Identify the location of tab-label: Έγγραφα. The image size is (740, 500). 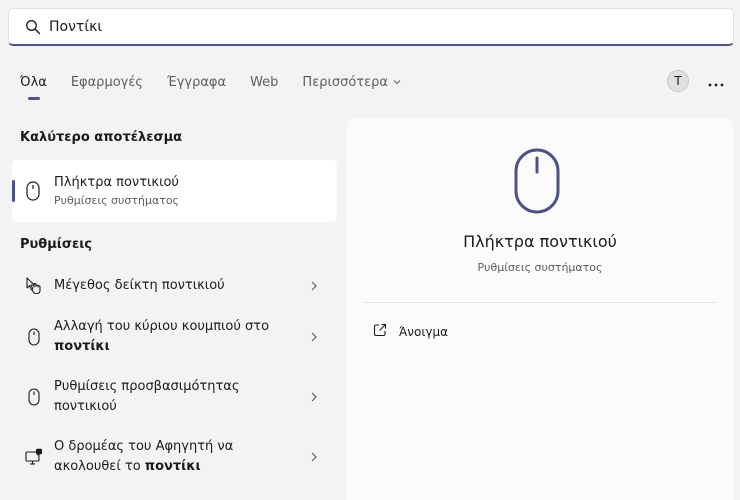
(197, 82).